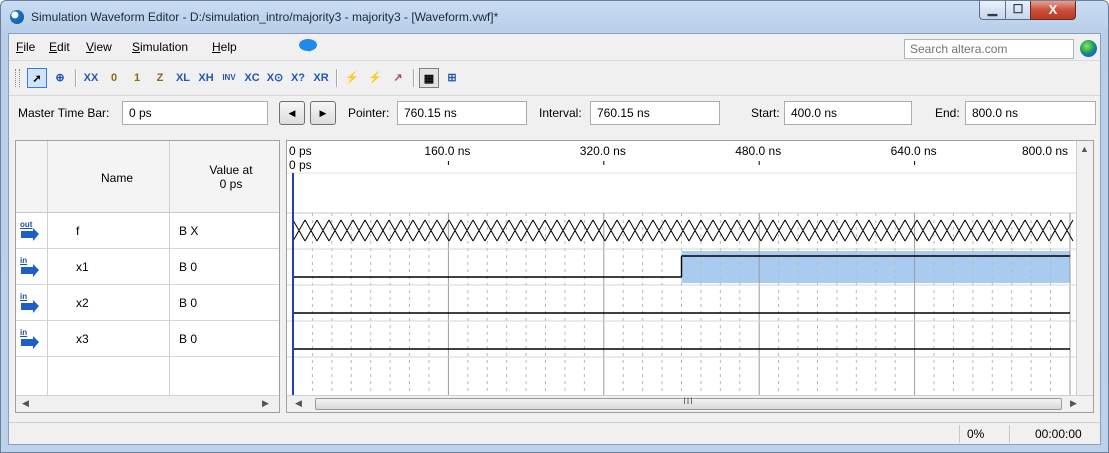 The height and width of the screenshot is (453, 1109). Describe the element at coordinates (25, 47) in the screenshot. I see `menu-file: File` at that location.